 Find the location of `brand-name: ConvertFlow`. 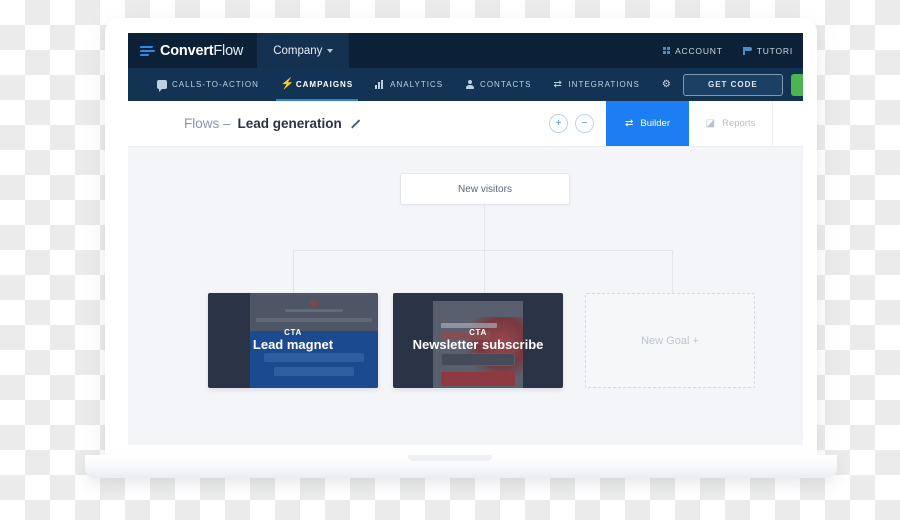

brand-name: ConvertFlow is located at coordinates (201, 51).